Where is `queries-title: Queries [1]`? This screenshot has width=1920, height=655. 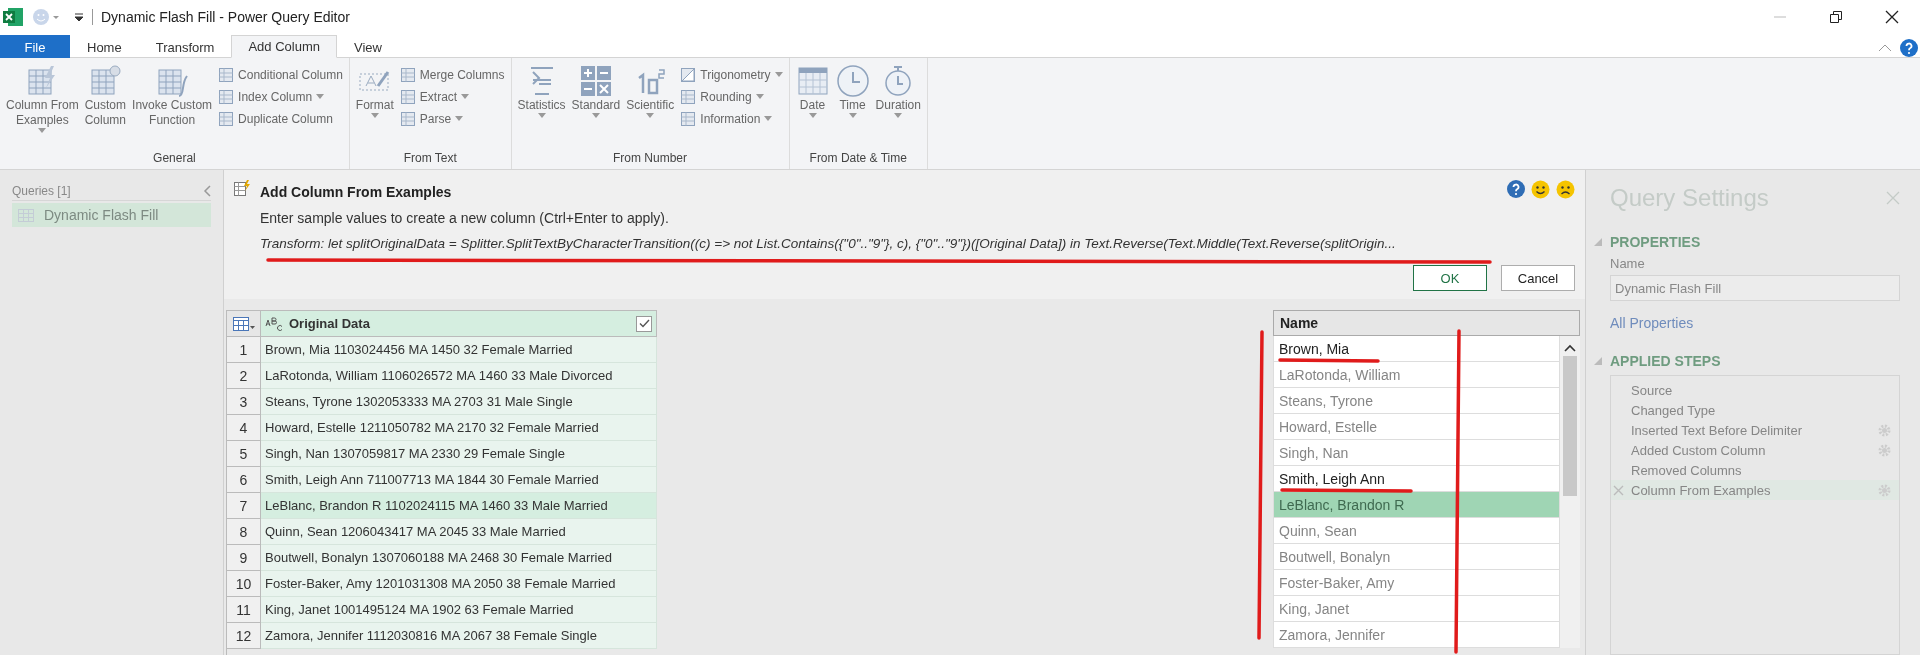 queries-title: Queries [1] is located at coordinates (41, 191).